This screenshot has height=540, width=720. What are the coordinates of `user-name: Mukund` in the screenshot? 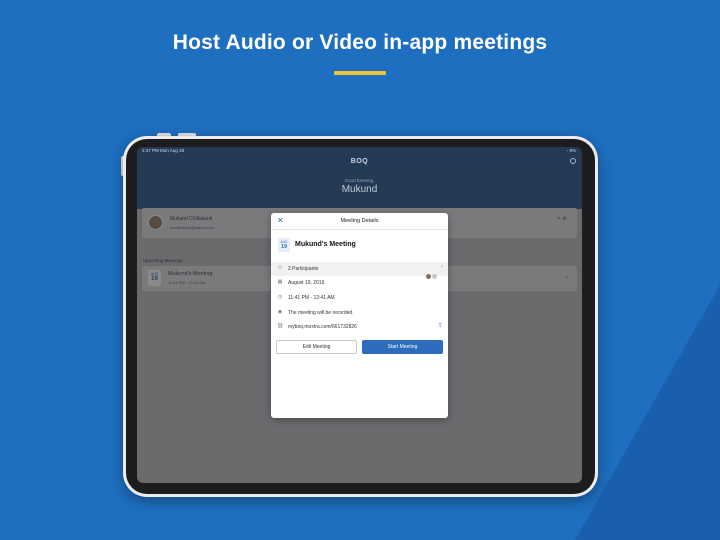 It's located at (359, 189).